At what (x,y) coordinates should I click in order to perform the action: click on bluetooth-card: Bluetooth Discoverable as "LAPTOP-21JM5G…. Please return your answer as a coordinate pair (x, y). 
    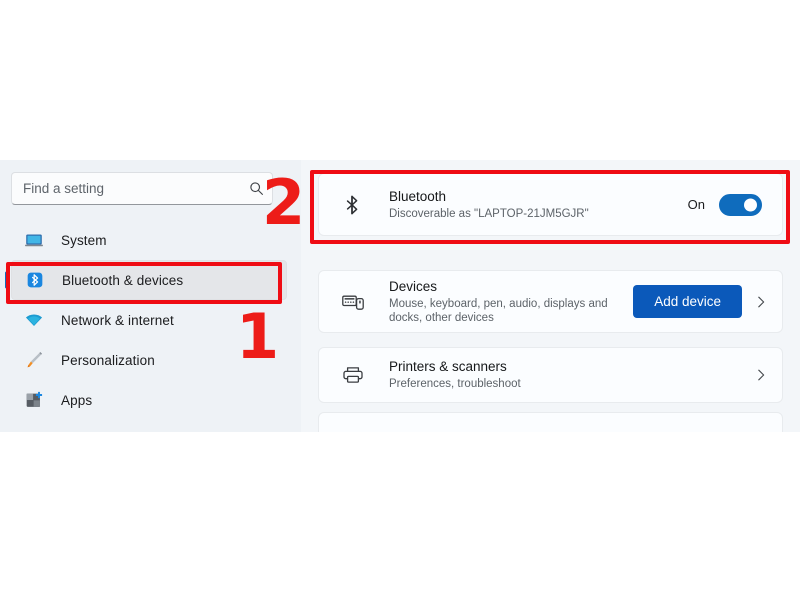
    Looking at the image, I should click on (550, 204).